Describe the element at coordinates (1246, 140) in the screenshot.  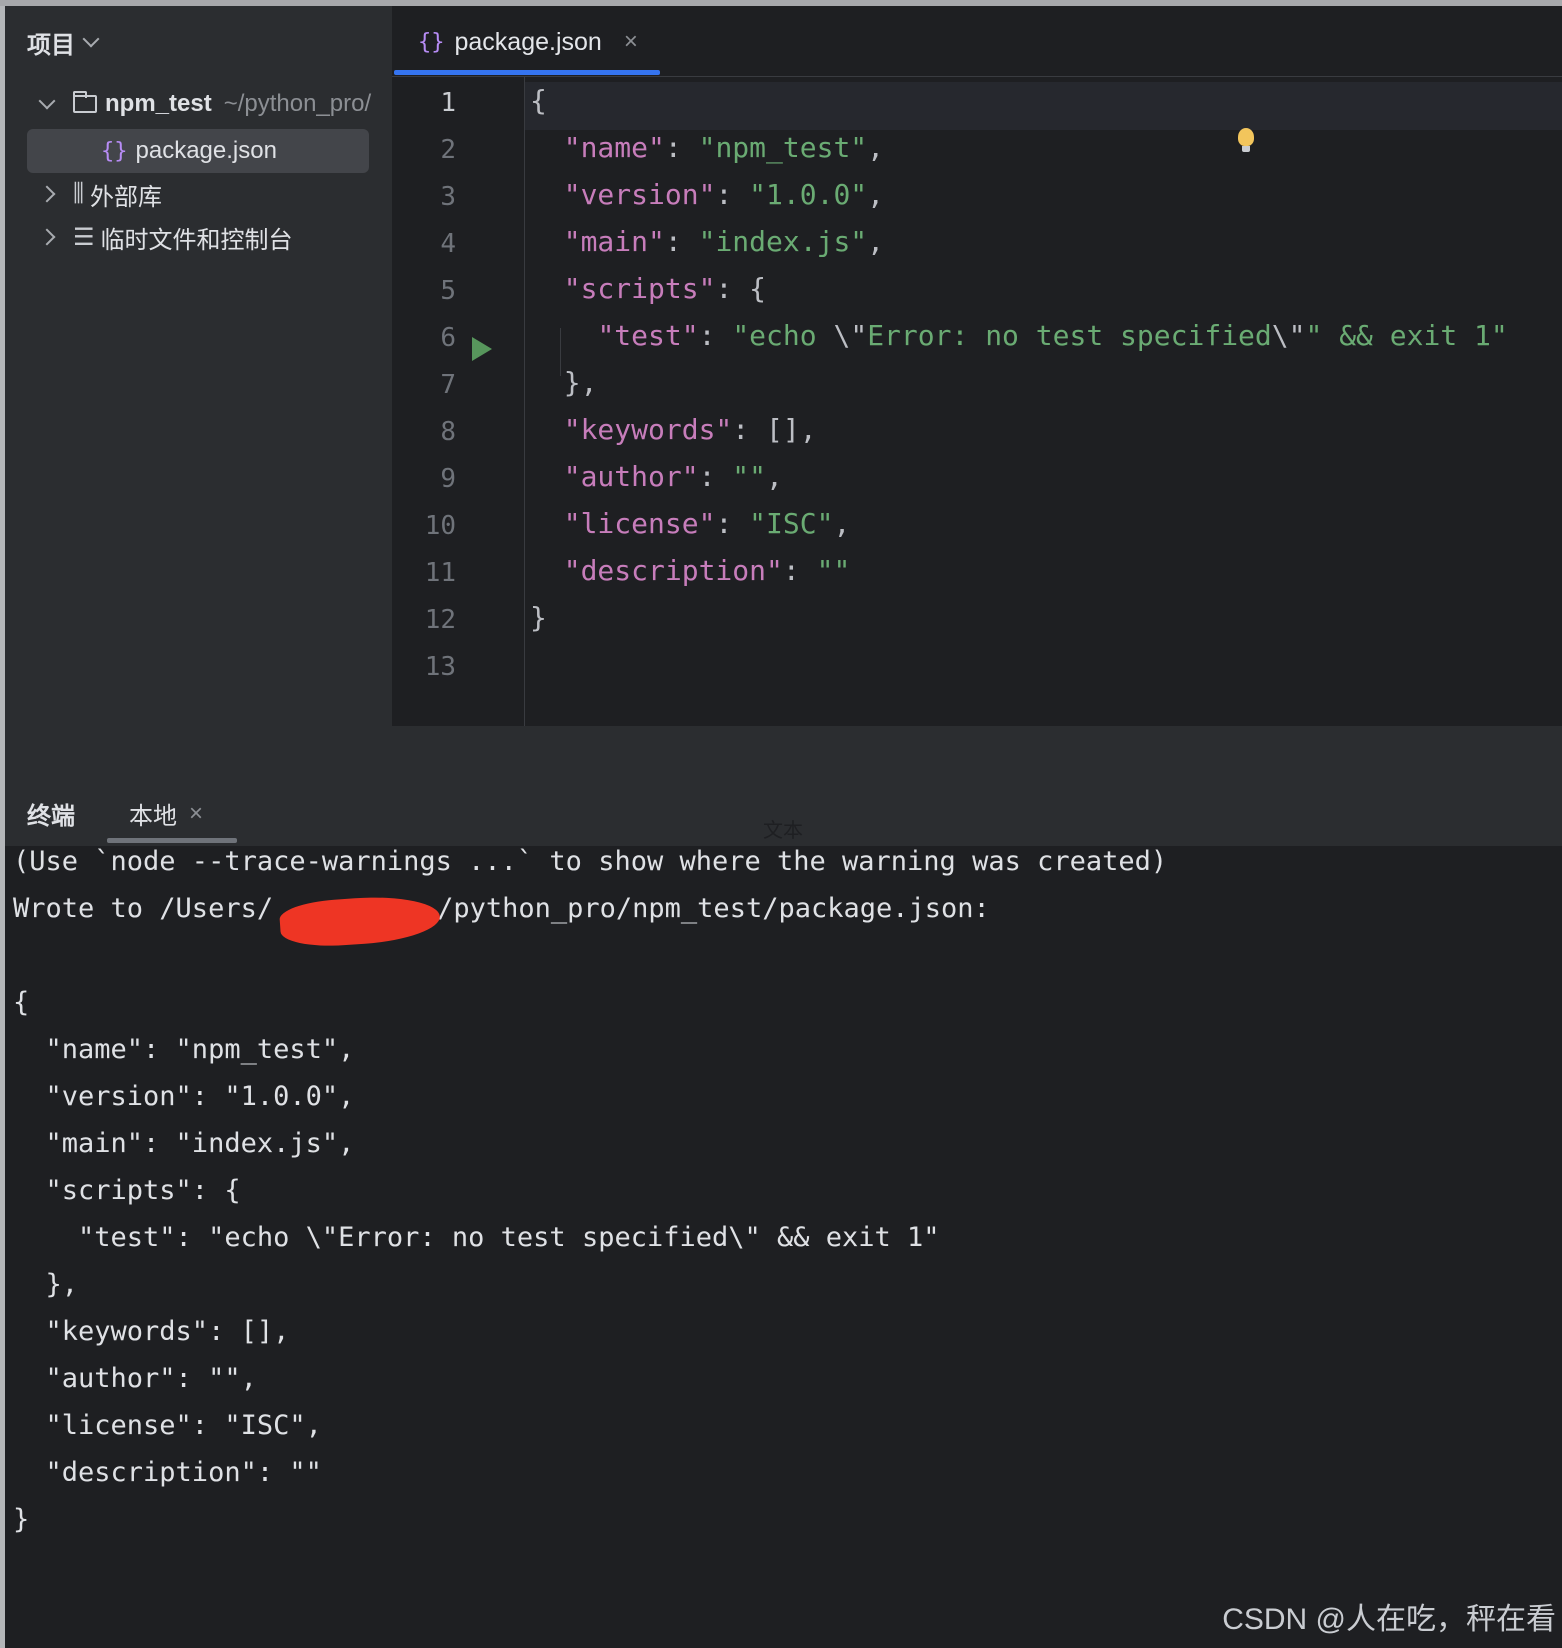
I see `lightbulb-icon` at that location.